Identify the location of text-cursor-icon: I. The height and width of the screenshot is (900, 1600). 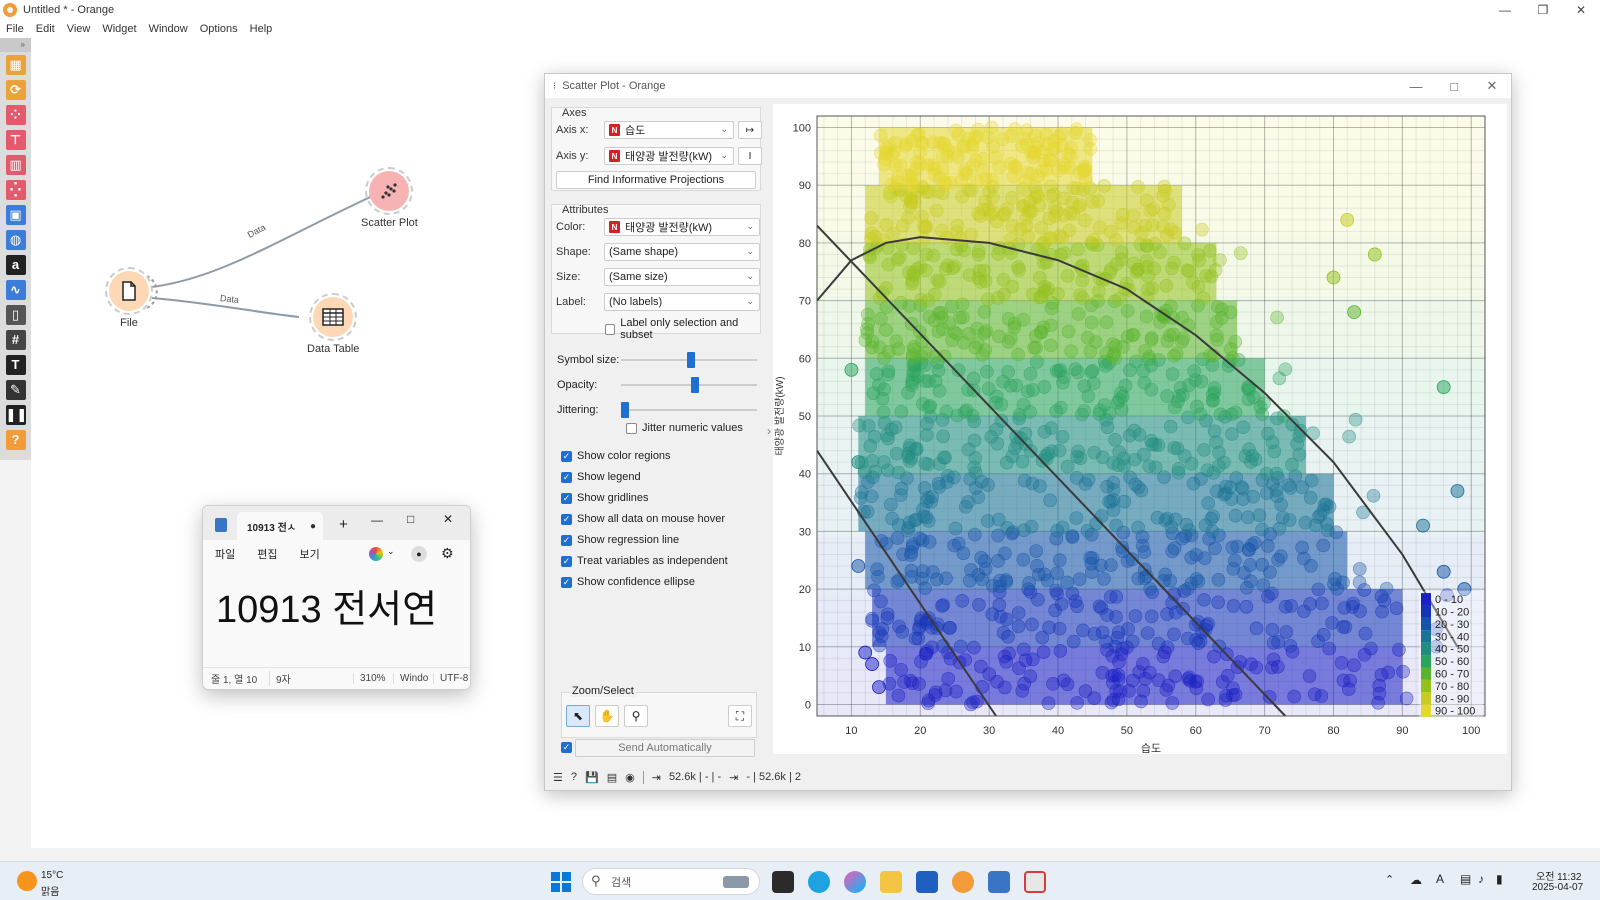
(750, 156).